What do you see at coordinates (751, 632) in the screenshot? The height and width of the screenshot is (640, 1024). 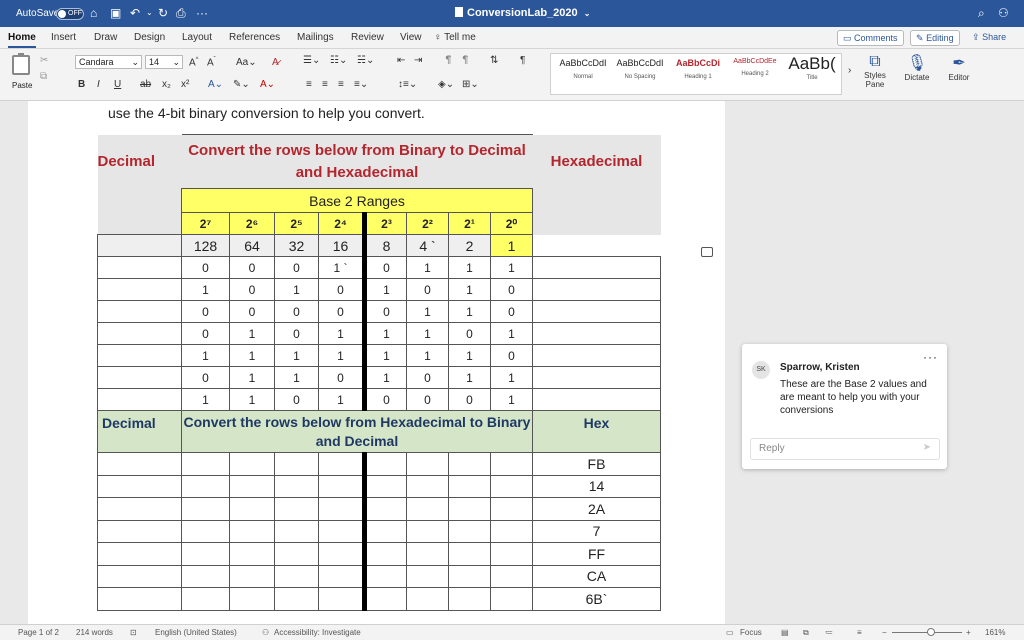 I see `focus-button: Focus` at bounding box center [751, 632].